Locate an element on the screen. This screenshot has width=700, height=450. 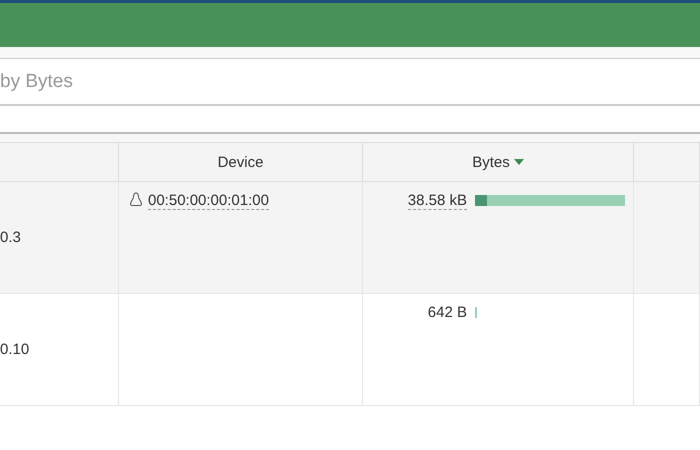
column-header: Device is located at coordinates (241, 162).